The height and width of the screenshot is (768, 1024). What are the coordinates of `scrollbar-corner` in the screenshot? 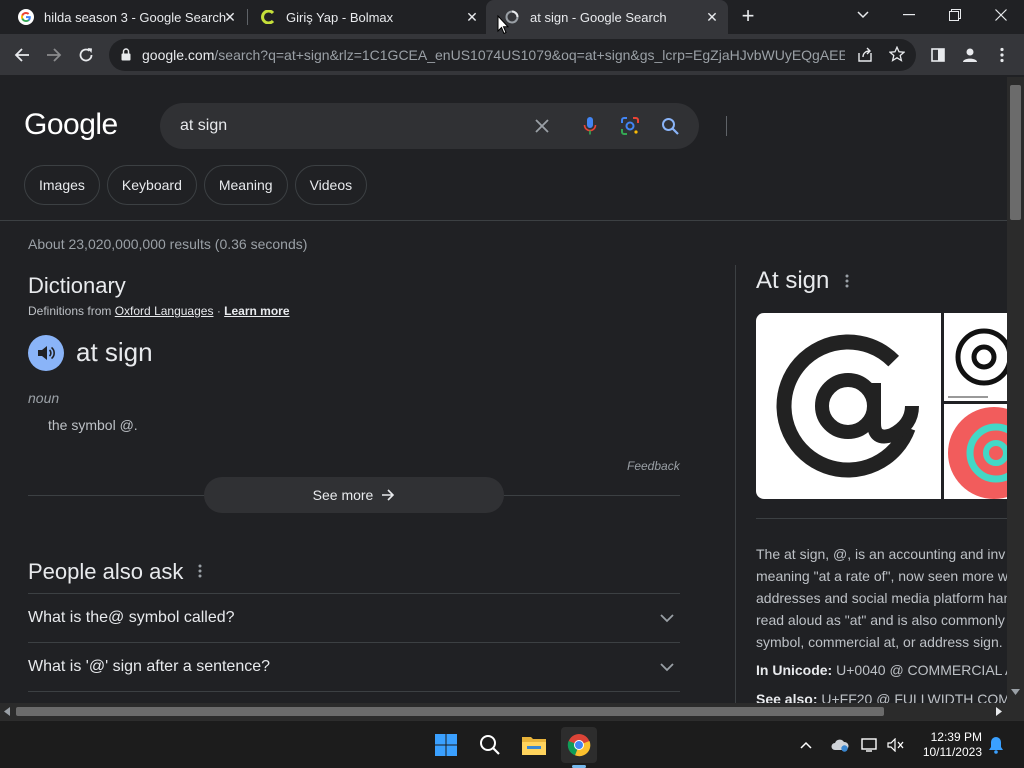 It's located at (1015, 711).